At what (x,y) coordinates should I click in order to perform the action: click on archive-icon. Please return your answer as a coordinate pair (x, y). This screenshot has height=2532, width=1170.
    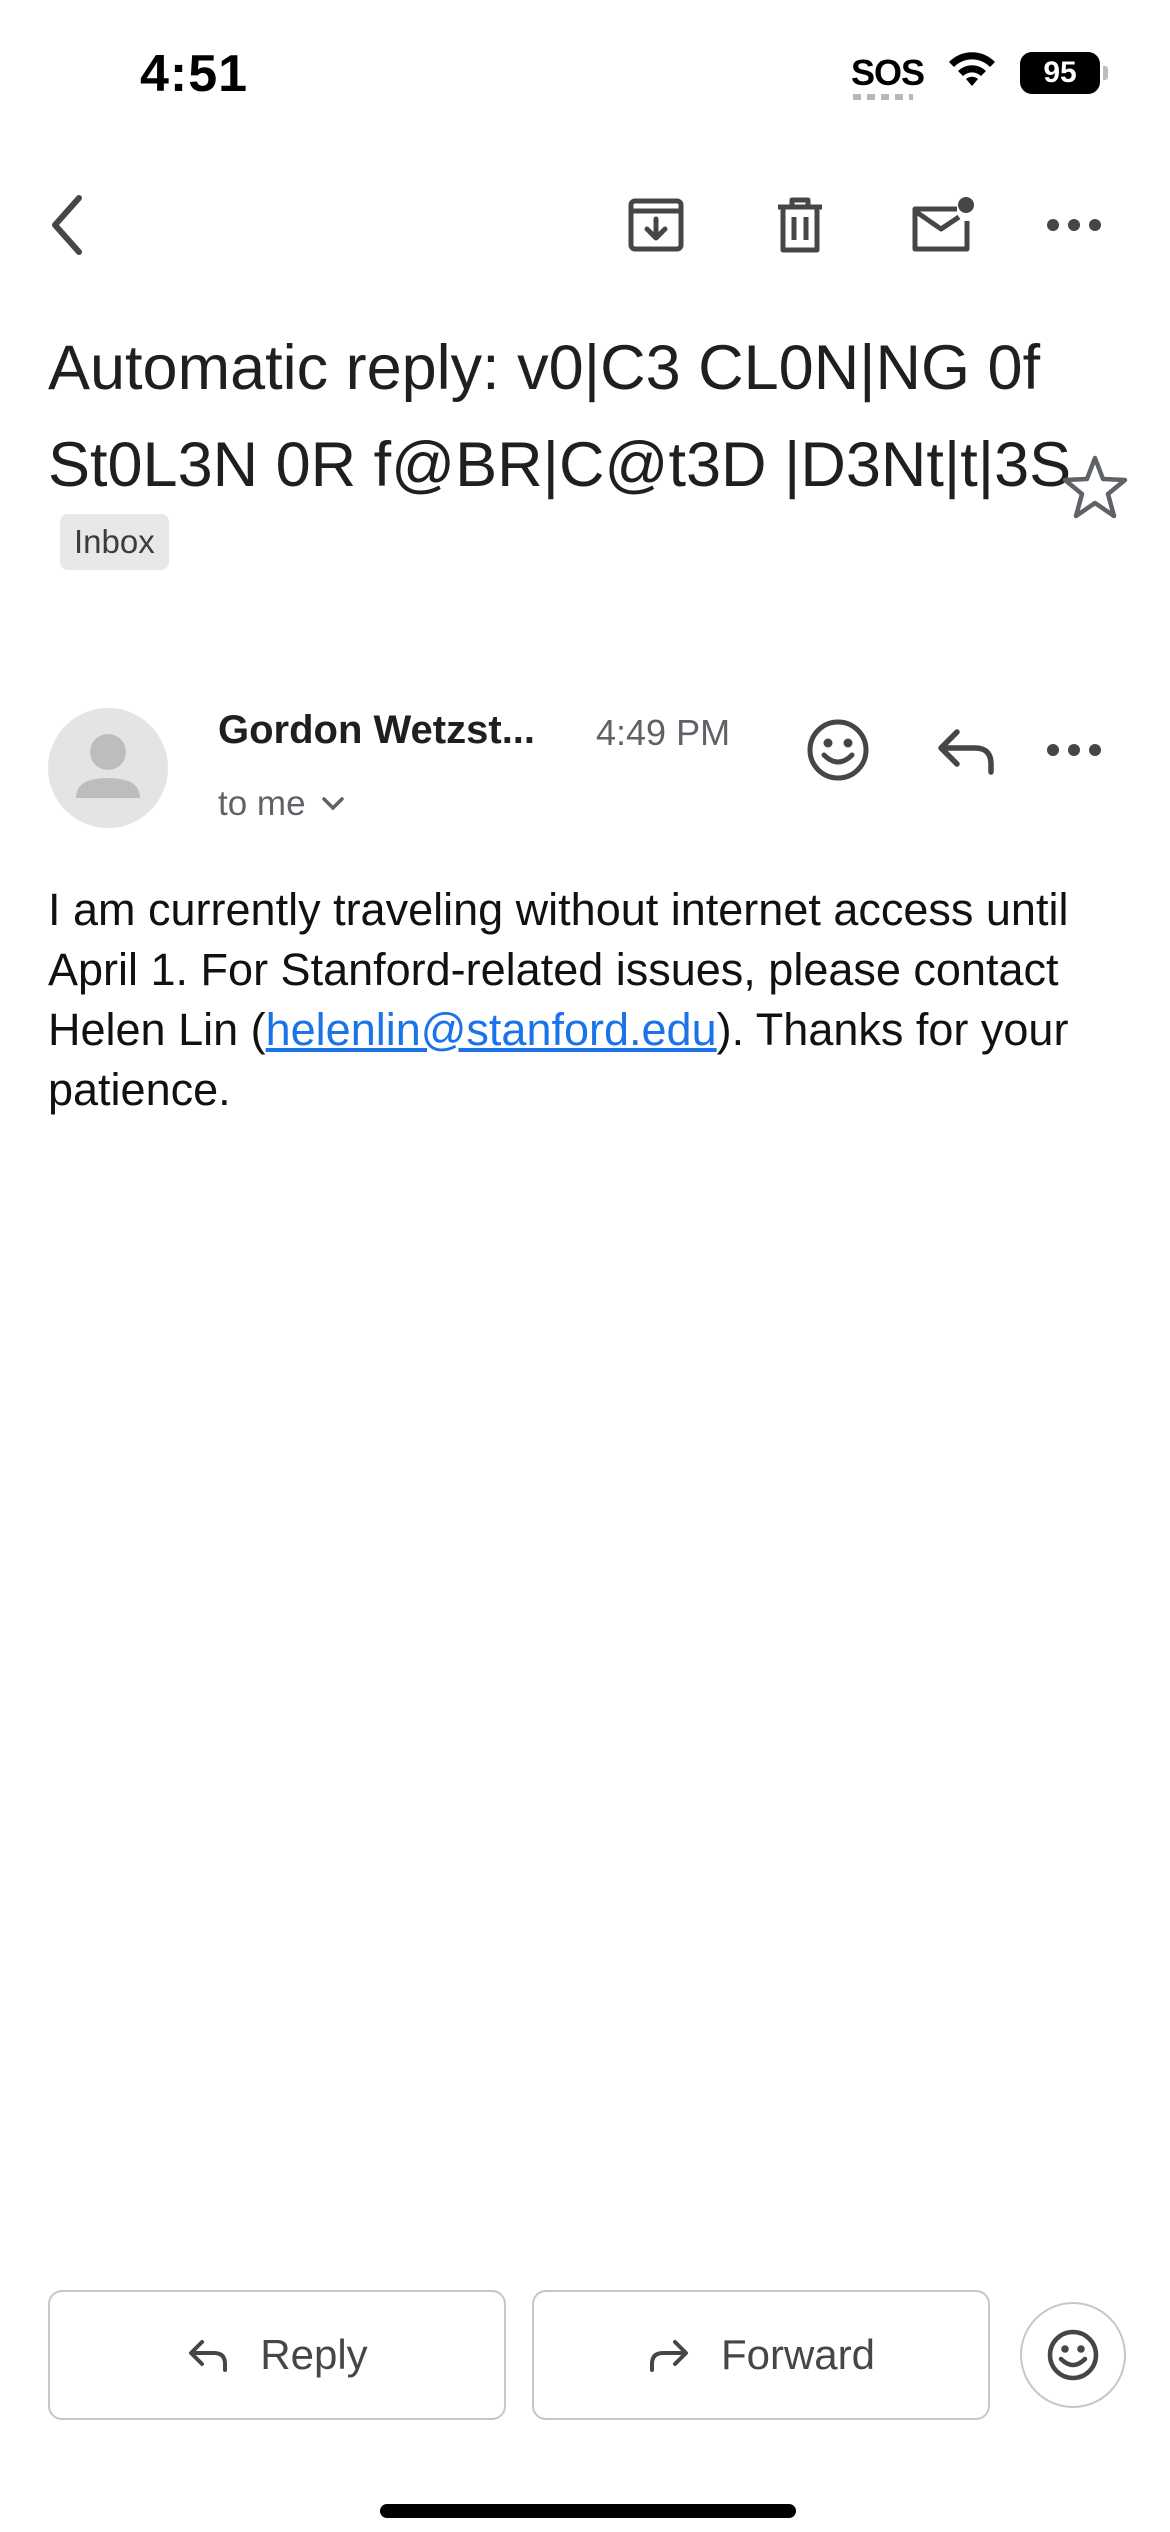
    Looking at the image, I should click on (656, 225).